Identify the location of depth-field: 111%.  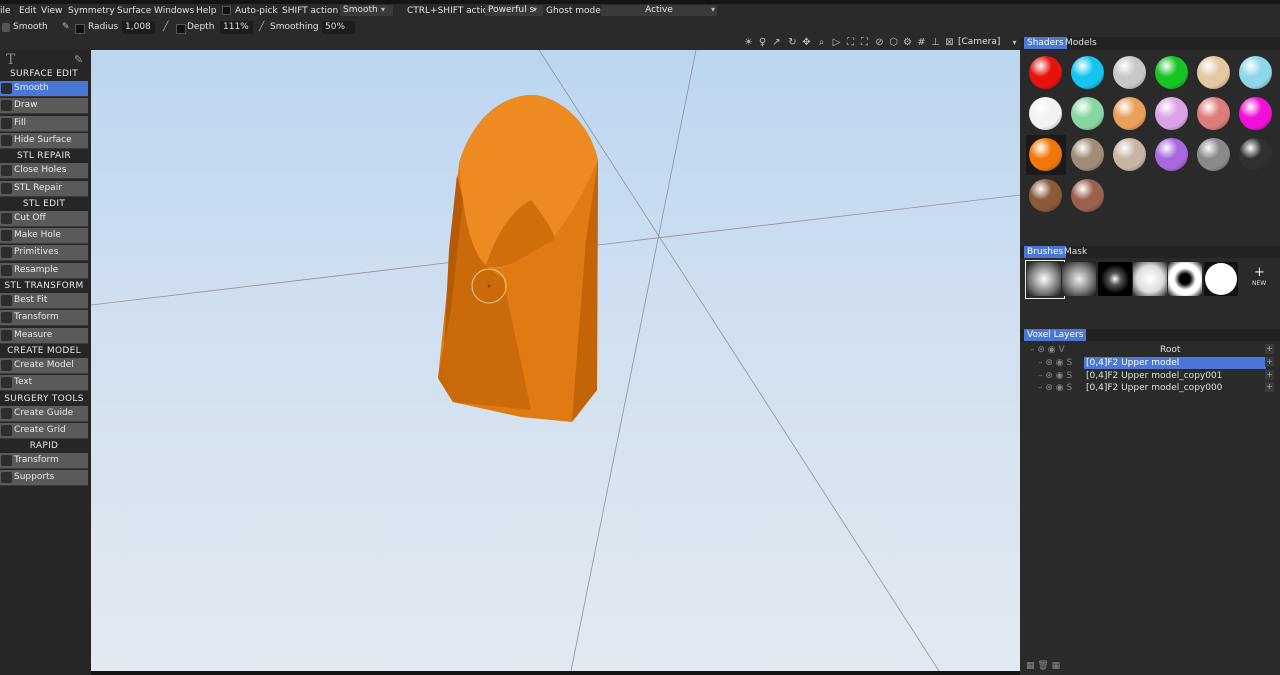
(236, 27).